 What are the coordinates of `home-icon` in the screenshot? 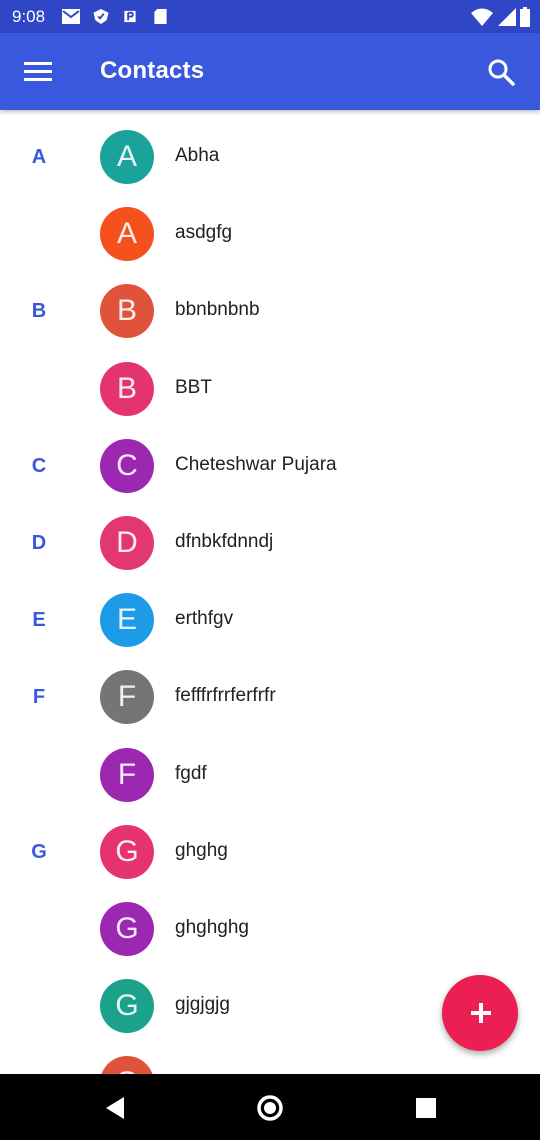 It's located at (270, 1108).